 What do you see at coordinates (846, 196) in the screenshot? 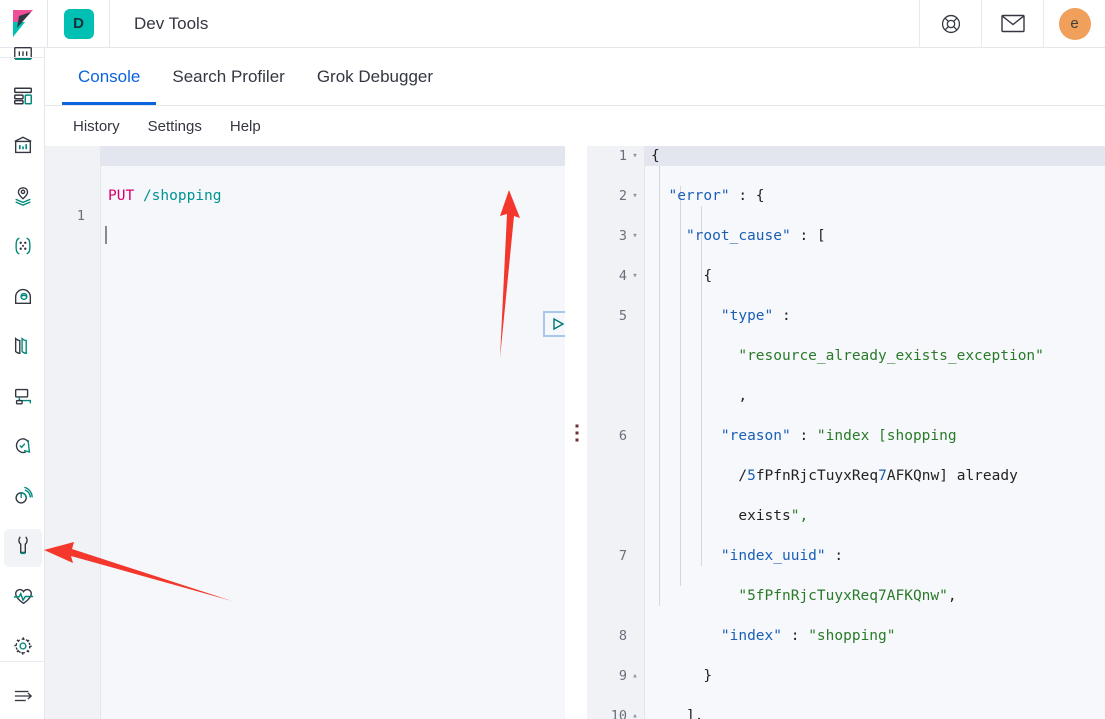
I see `response-line: 2 ▾ "error" : {` at bounding box center [846, 196].